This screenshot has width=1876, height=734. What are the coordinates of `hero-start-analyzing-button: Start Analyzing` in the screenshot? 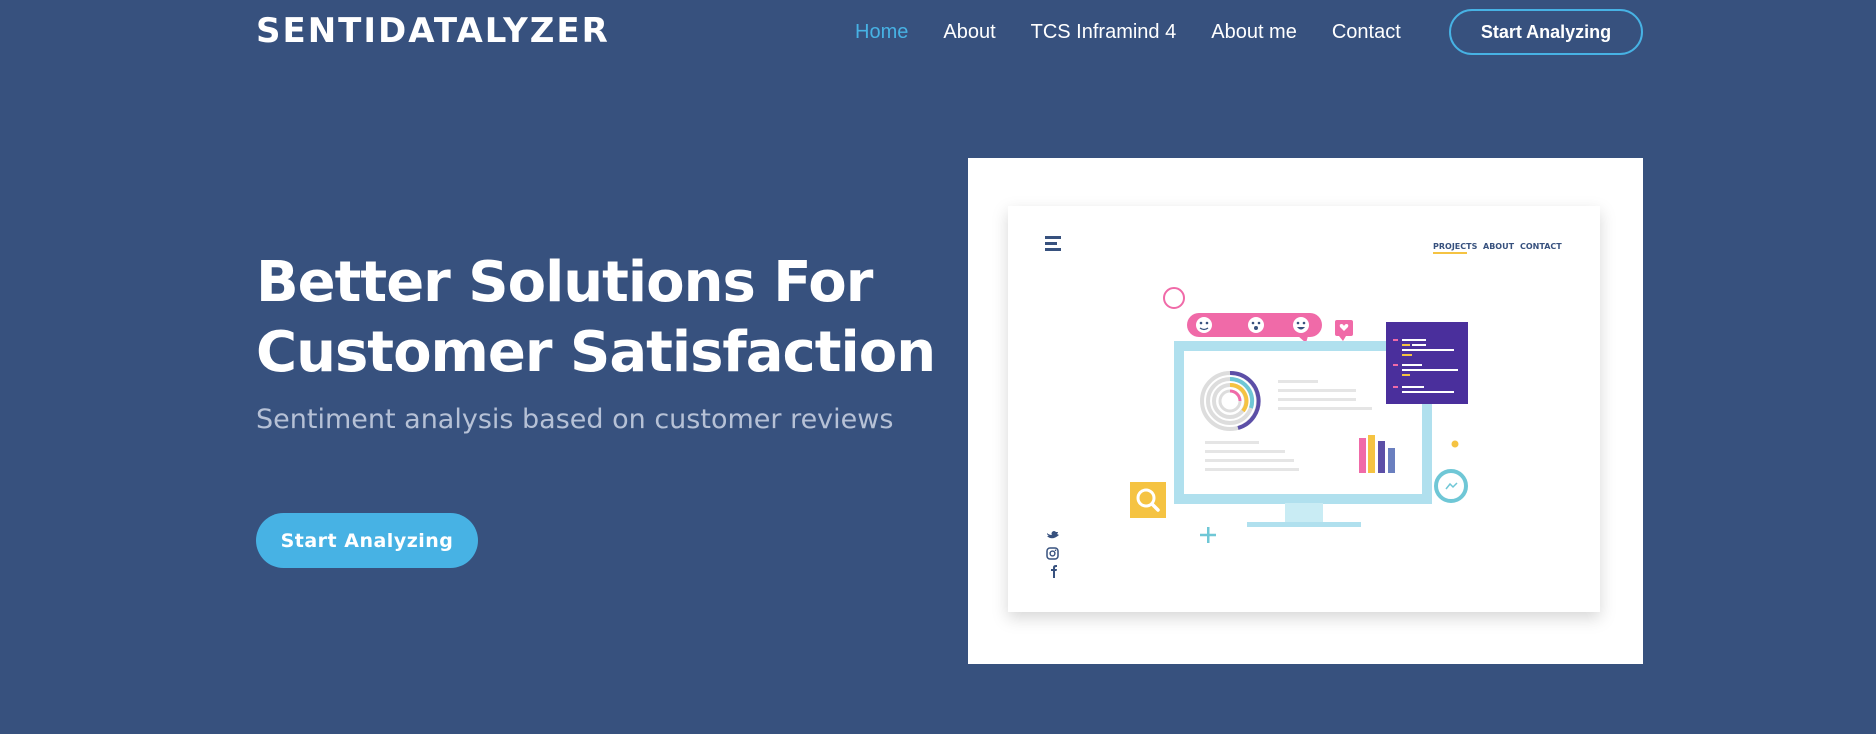 It's located at (367, 540).